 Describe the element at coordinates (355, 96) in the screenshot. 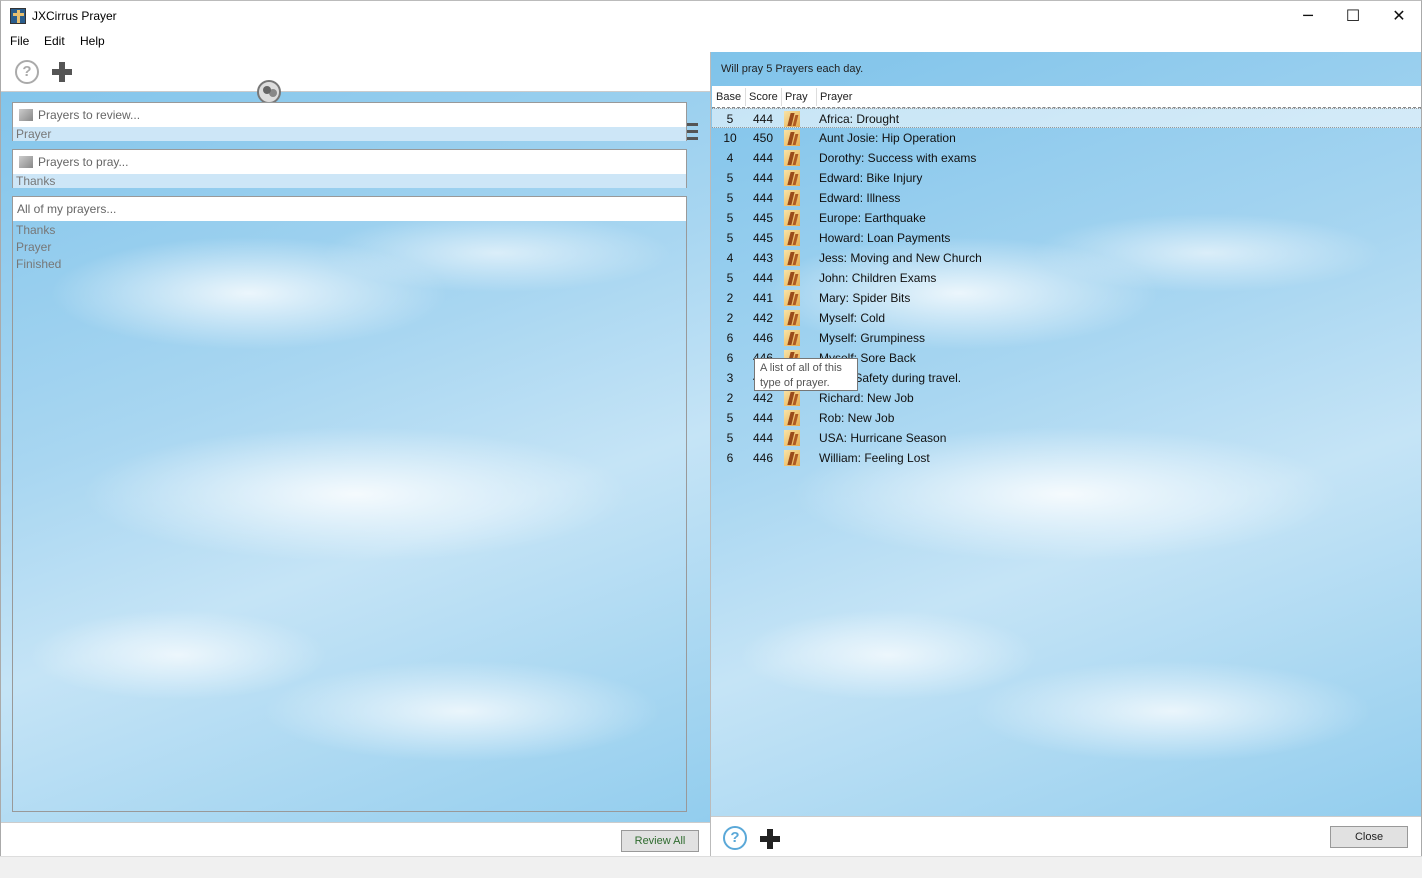

I see `left-toolbar: ?` at that location.